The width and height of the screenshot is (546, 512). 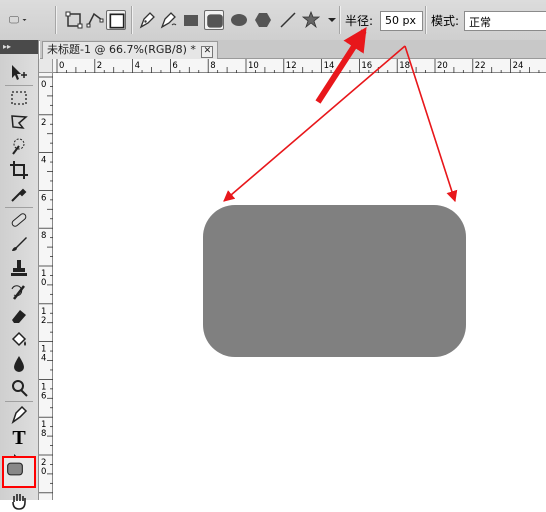 What do you see at coordinates (19, 220) in the screenshot?
I see `healing-brush-tool-icon` at bounding box center [19, 220].